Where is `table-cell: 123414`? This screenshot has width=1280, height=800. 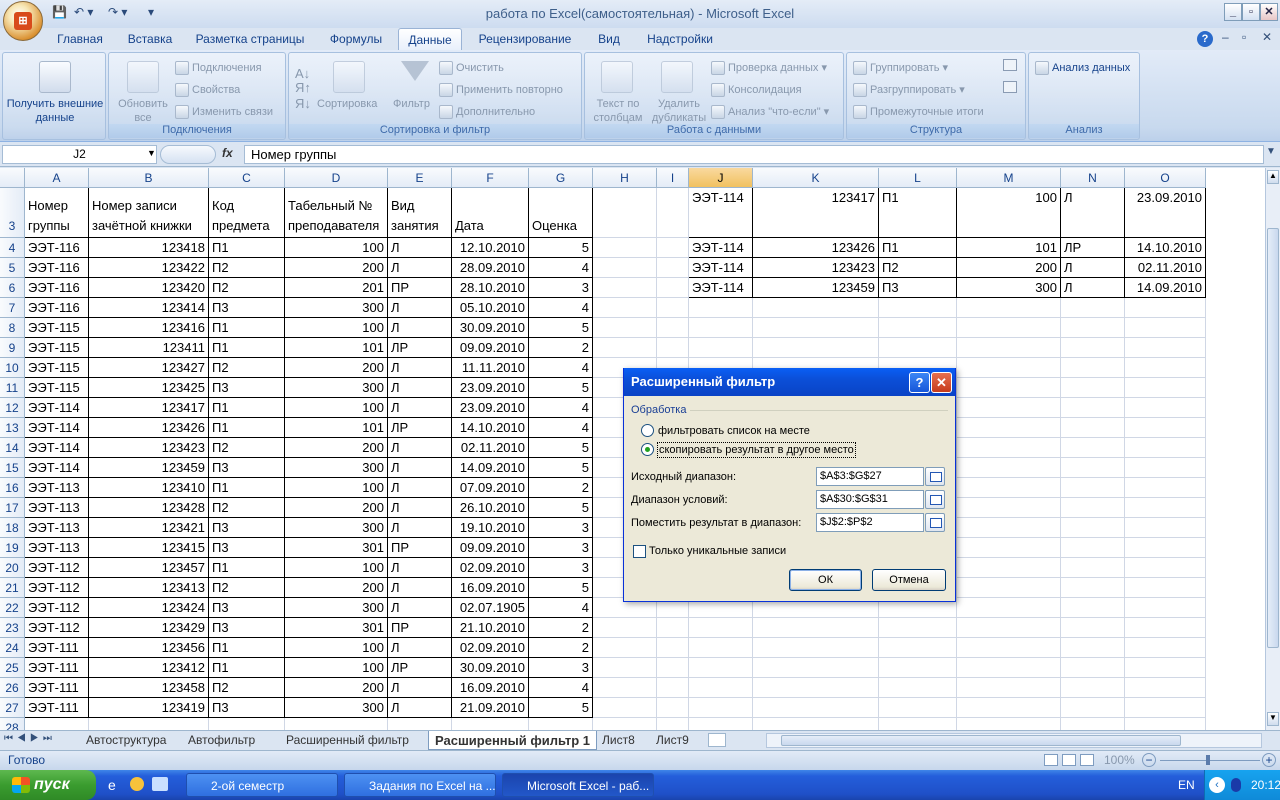 table-cell: 123414 is located at coordinates (149, 308).